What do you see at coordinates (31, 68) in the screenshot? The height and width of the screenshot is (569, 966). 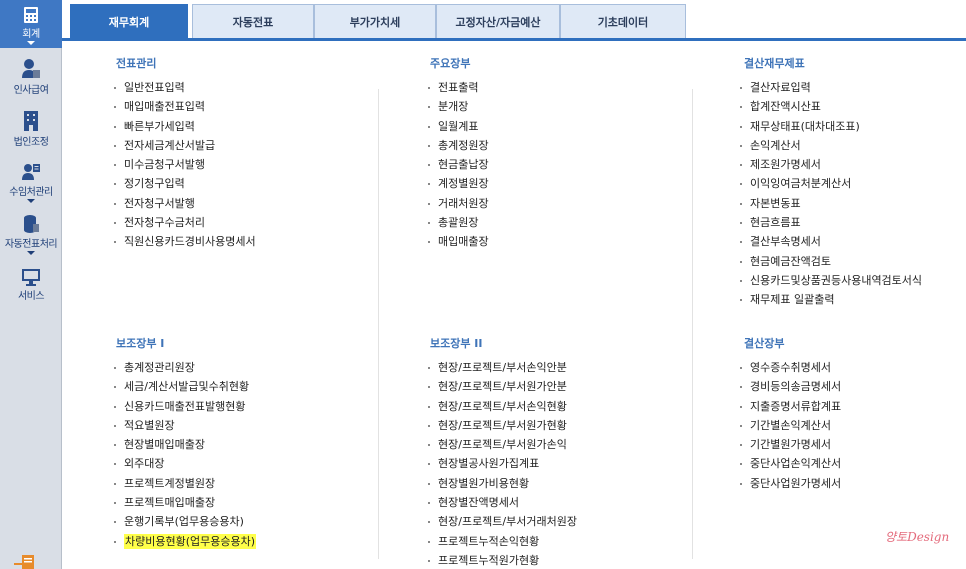 I see `person-icon` at bounding box center [31, 68].